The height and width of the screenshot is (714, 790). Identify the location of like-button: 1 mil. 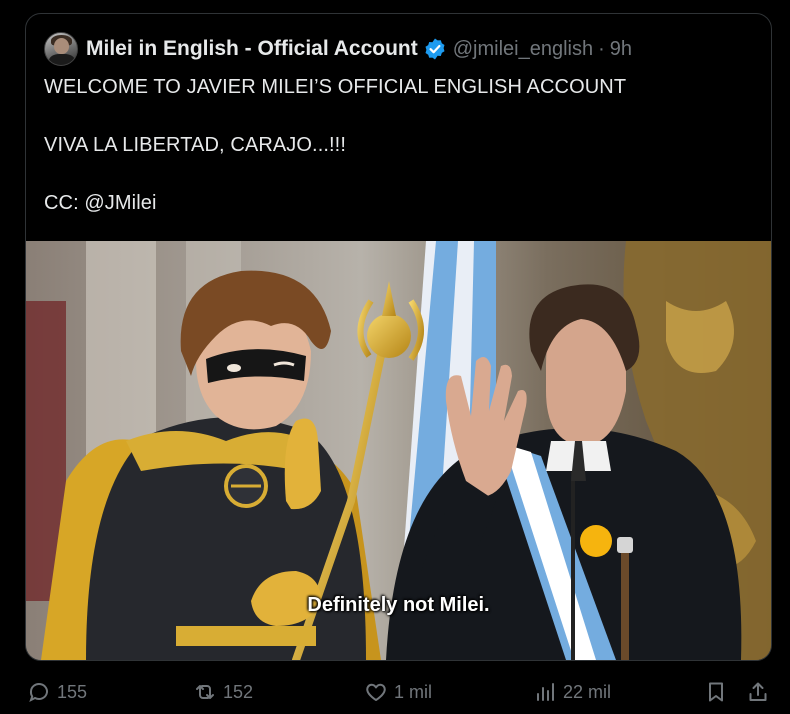
(398, 692).